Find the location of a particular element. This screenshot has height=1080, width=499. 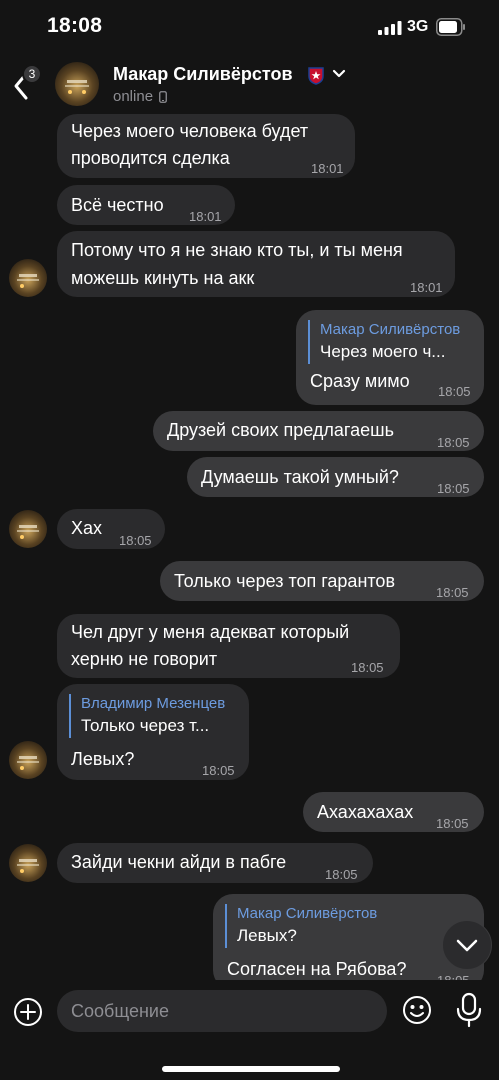

signal-icon is located at coordinates (390, 28).